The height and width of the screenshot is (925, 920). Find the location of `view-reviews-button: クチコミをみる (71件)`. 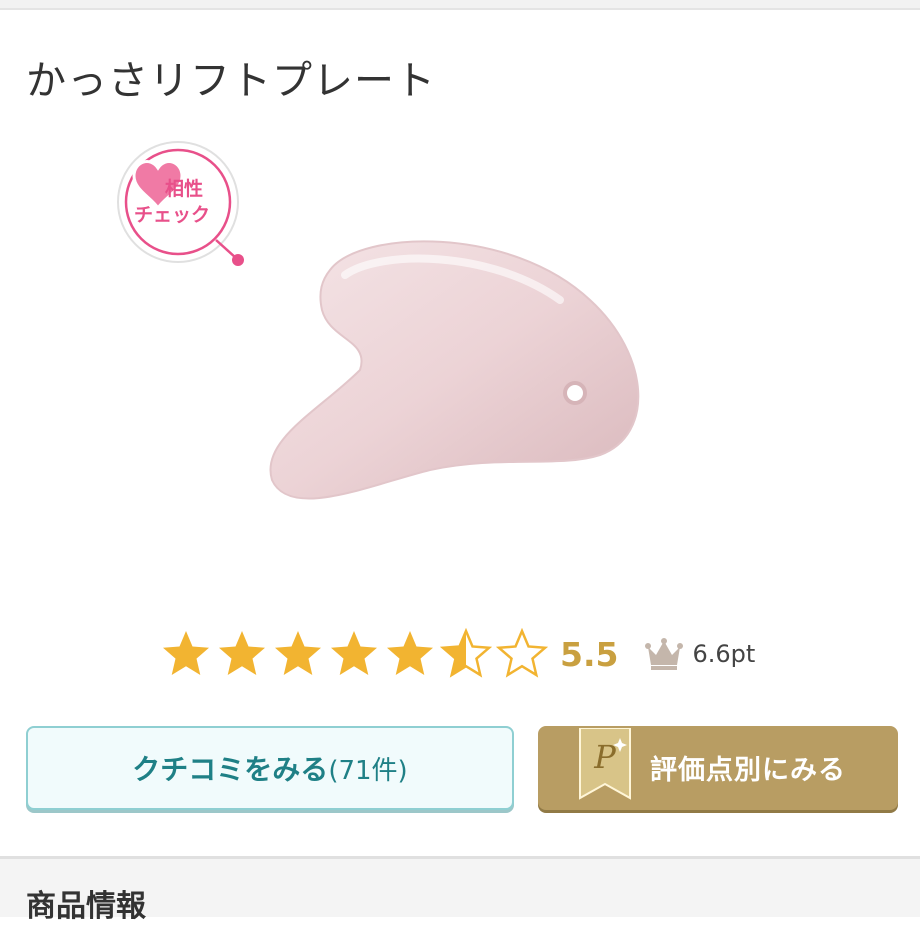

view-reviews-button: クチコミをみる (71件) is located at coordinates (270, 768).